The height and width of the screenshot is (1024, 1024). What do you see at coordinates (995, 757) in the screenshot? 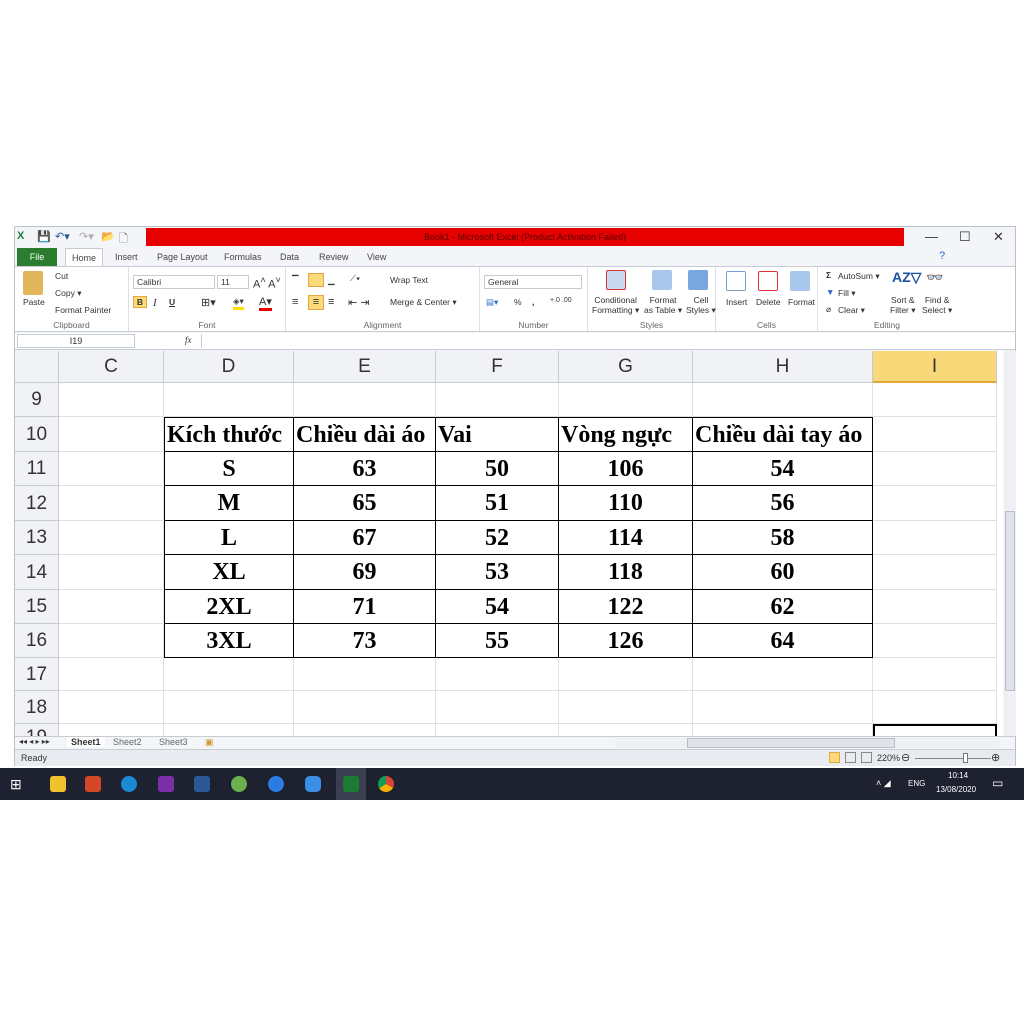
I see `zoom-in-button: ⊕` at bounding box center [995, 757].